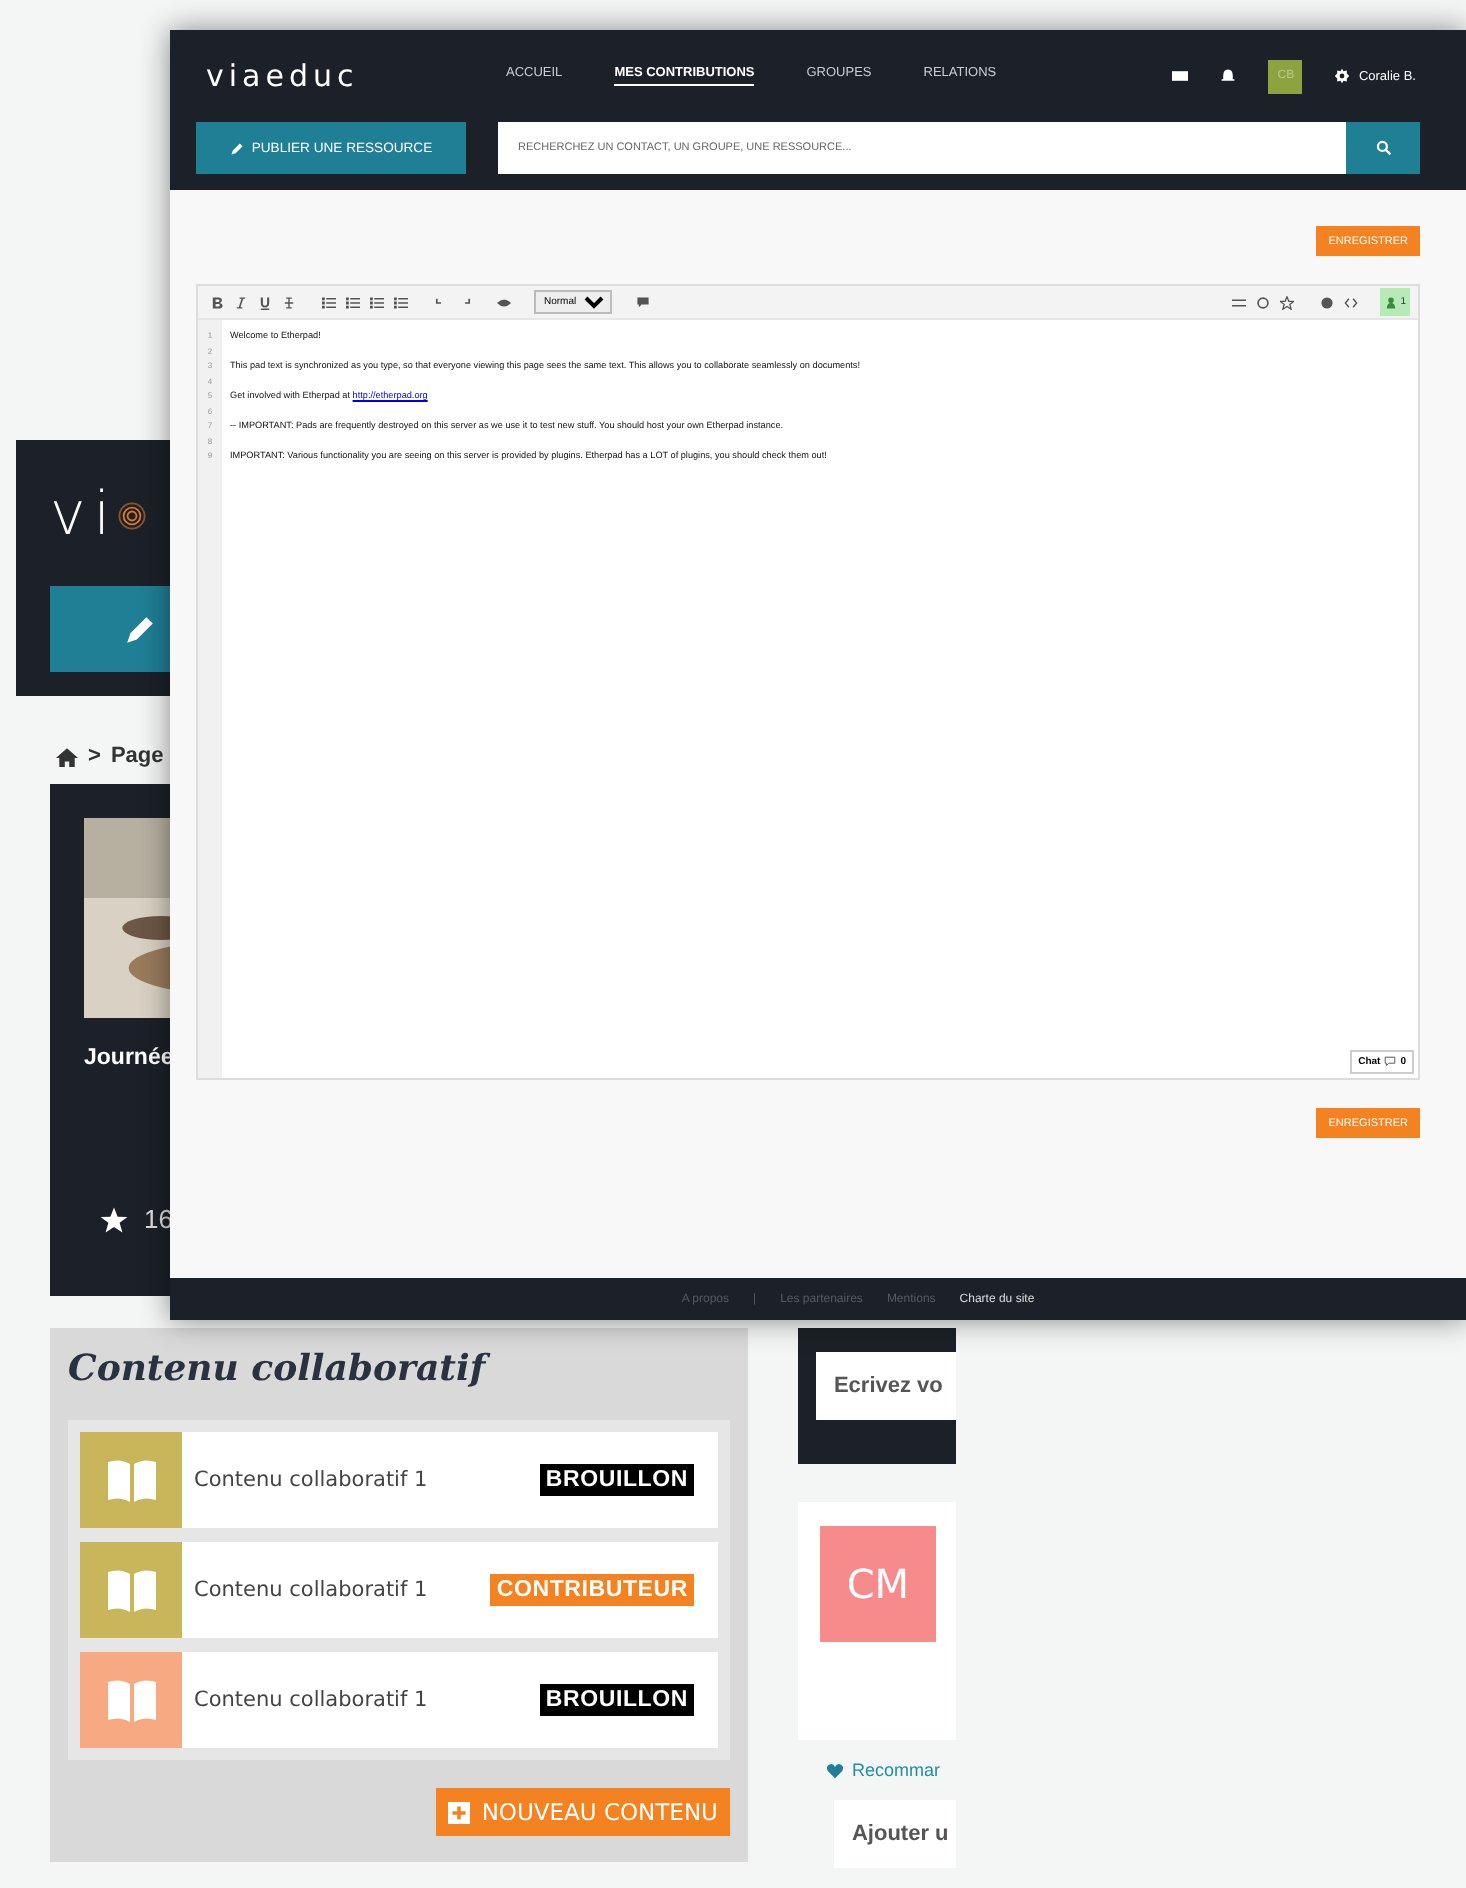  I want to click on italic-icon, so click(240, 302).